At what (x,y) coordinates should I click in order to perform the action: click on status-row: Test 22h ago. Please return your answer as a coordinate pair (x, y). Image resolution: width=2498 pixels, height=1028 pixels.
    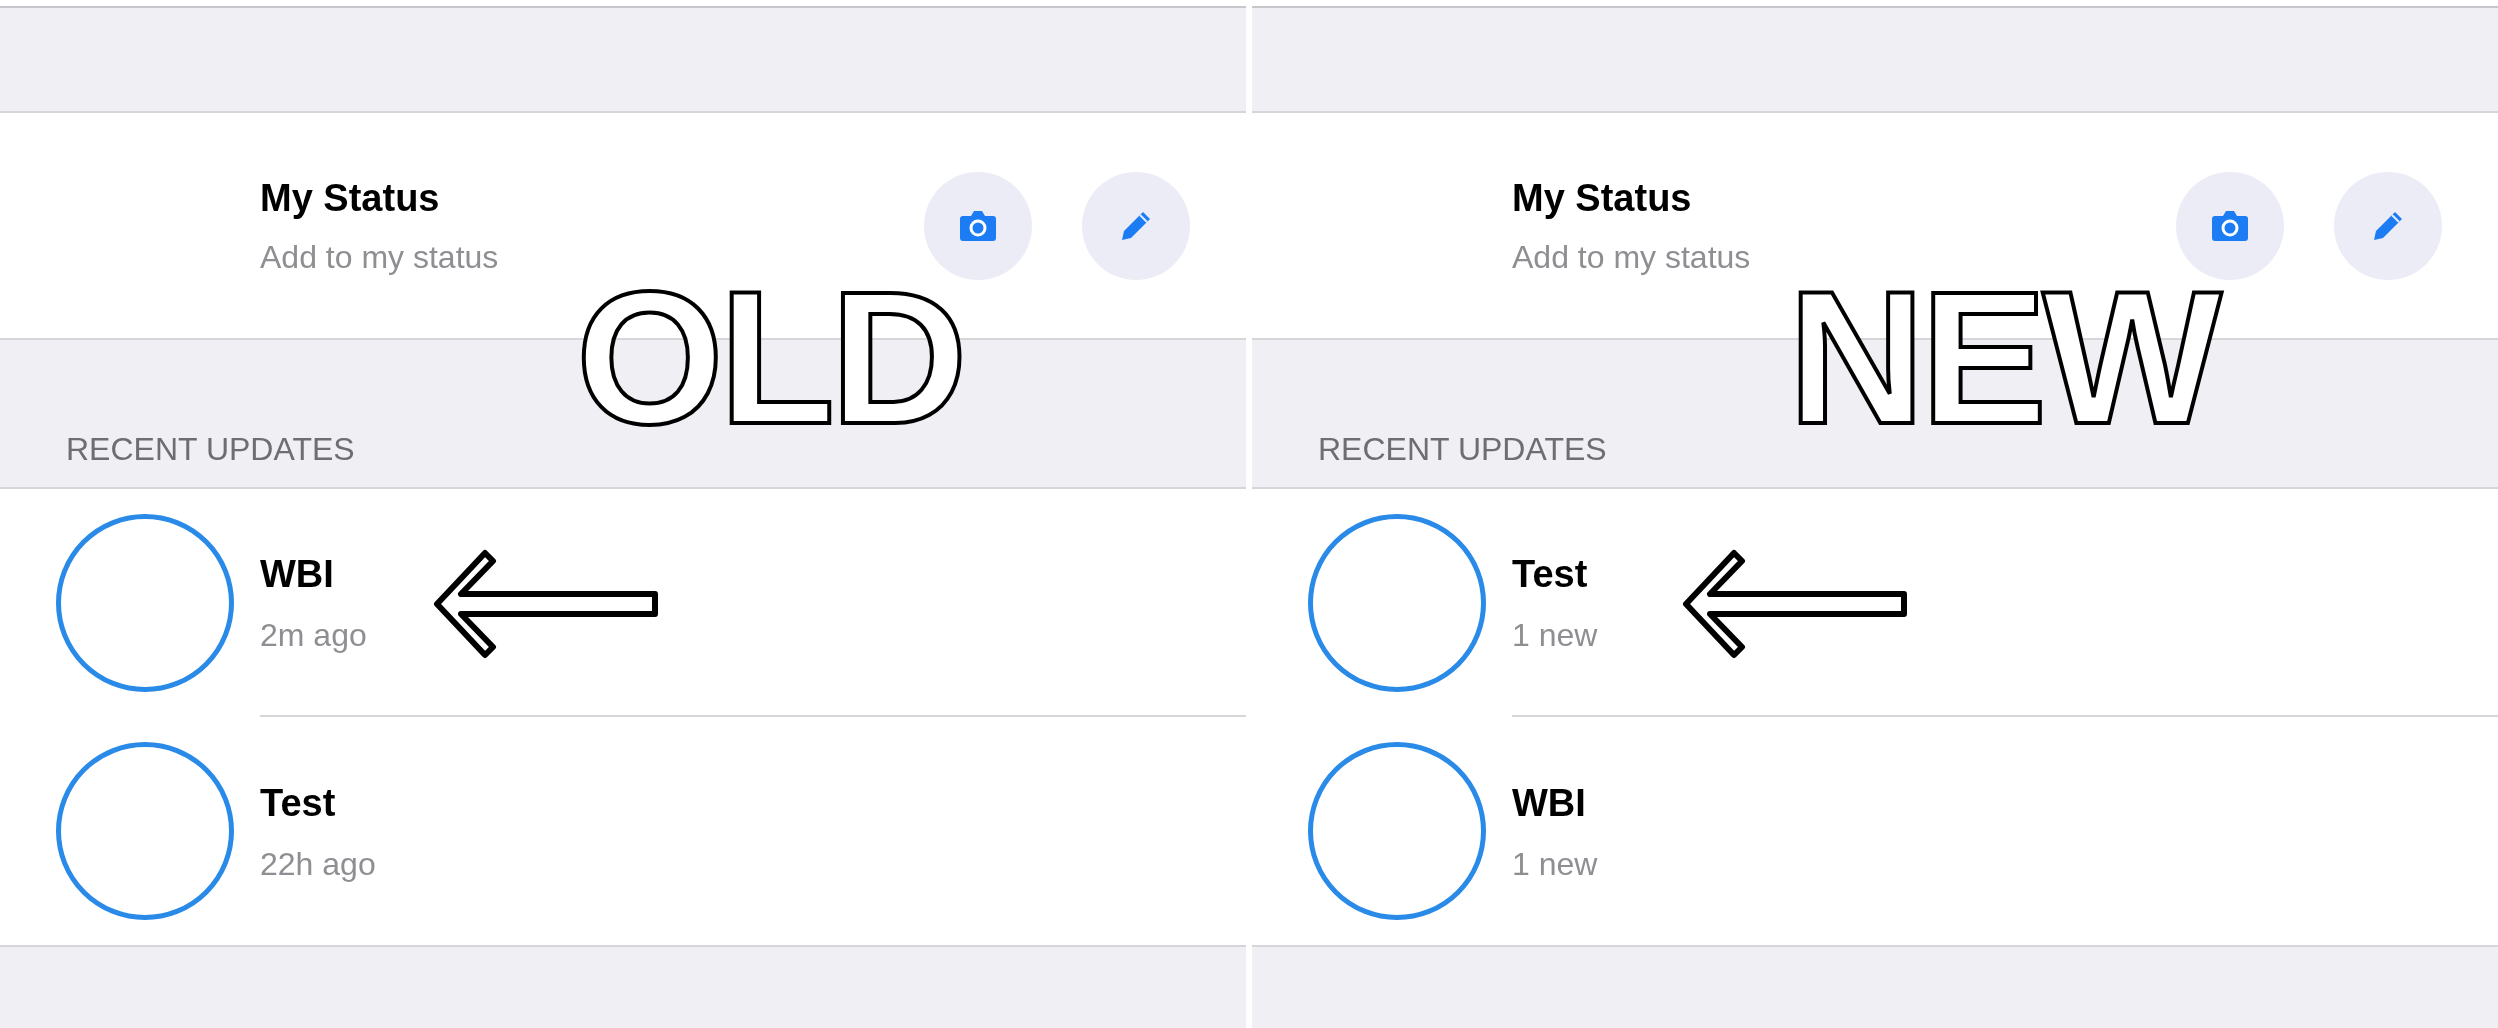
    Looking at the image, I should click on (623, 831).